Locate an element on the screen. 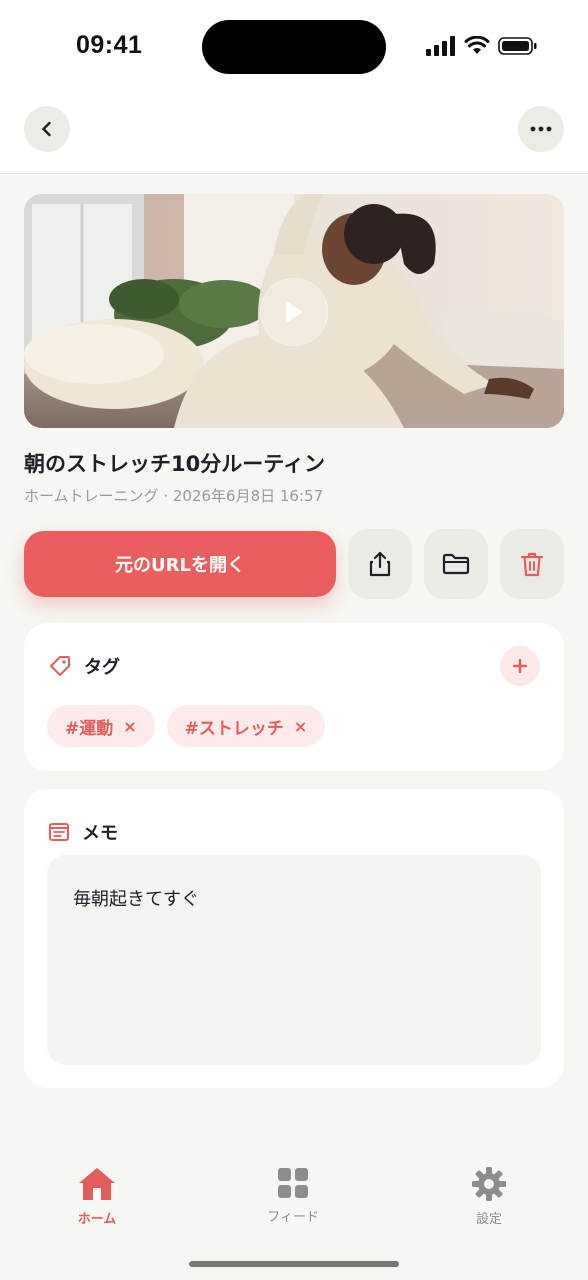 The width and height of the screenshot is (588, 1280). tab-settings-label: 設定 is located at coordinates (488, 1219).